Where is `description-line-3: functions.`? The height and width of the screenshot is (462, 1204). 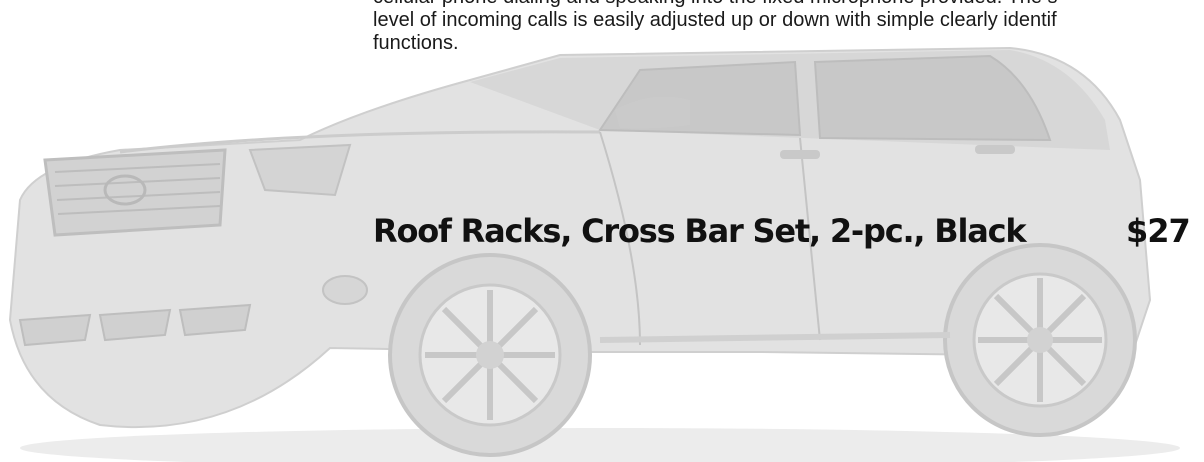
description-line-3: functions. is located at coordinates (416, 43).